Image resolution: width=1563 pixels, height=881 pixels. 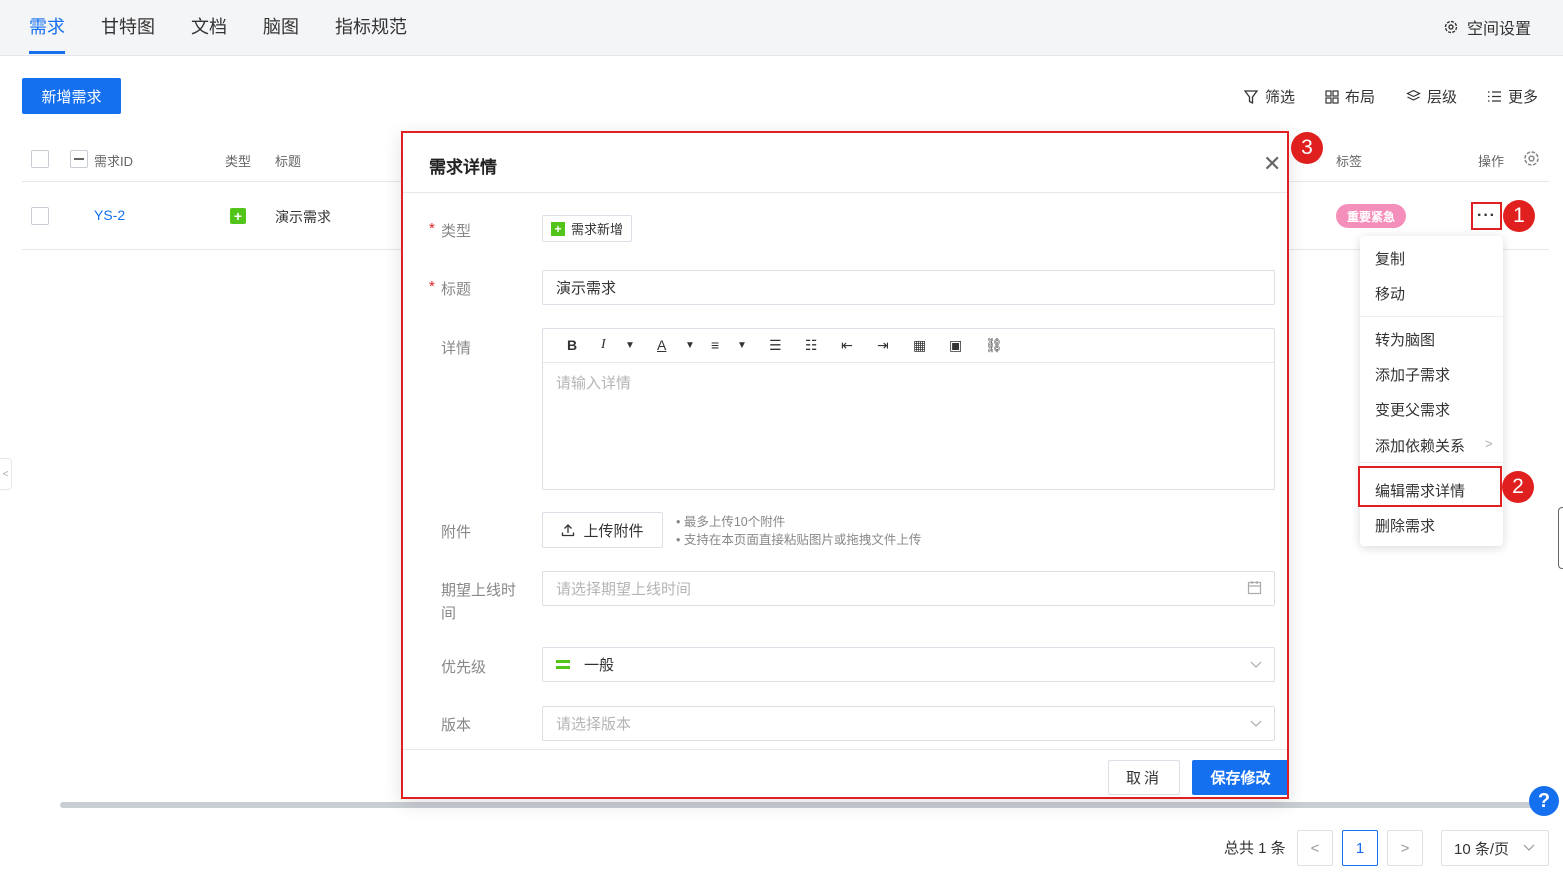 What do you see at coordinates (1349, 161) in the screenshot?
I see `col-header-tags: 标签` at bounding box center [1349, 161].